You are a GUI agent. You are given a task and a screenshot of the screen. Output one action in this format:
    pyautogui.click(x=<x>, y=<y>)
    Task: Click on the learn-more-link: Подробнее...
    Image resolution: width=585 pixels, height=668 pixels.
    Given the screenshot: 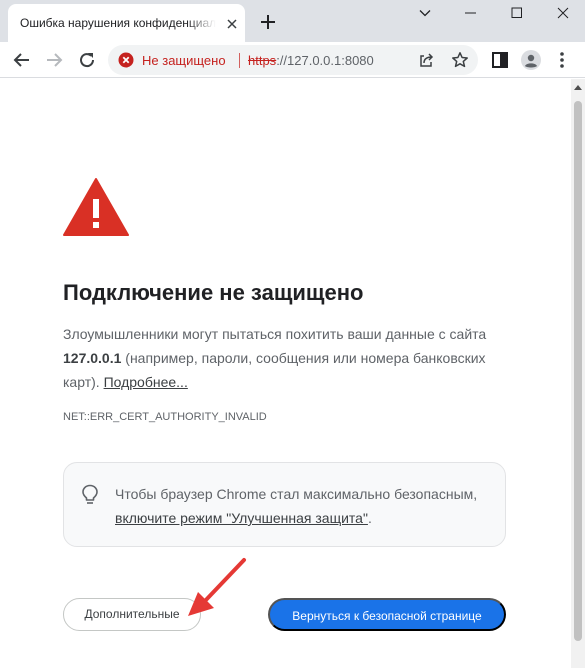 What is the action you would take?
    pyautogui.click(x=146, y=382)
    